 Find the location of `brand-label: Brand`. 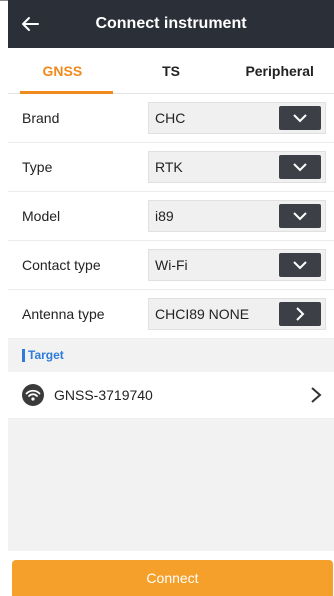

brand-label: Brand is located at coordinates (41, 118).